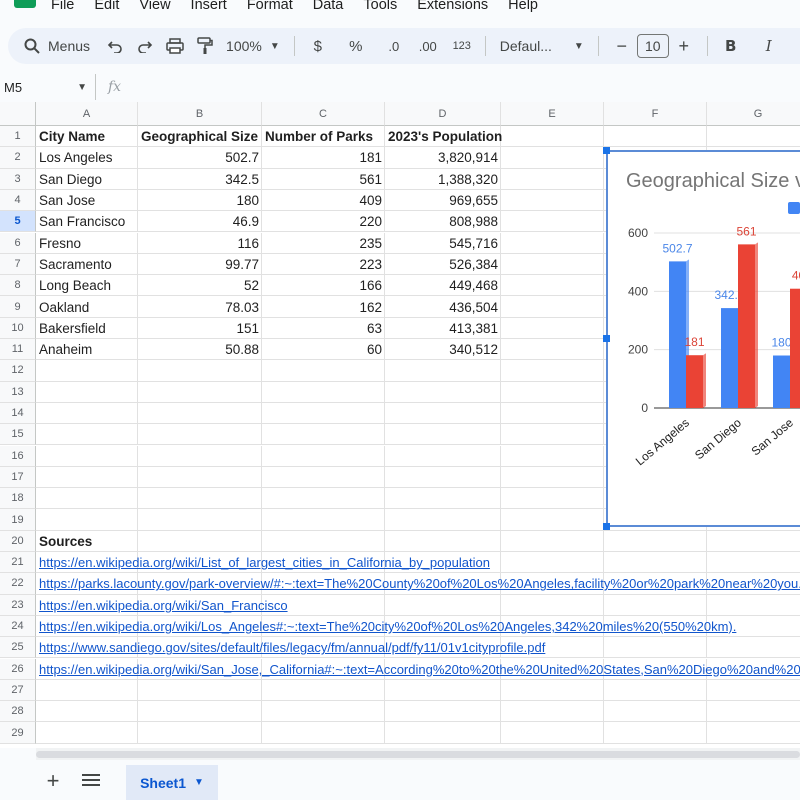  What do you see at coordinates (154, 7) in the screenshot?
I see `menu-item-view: View` at bounding box center [154, 7].